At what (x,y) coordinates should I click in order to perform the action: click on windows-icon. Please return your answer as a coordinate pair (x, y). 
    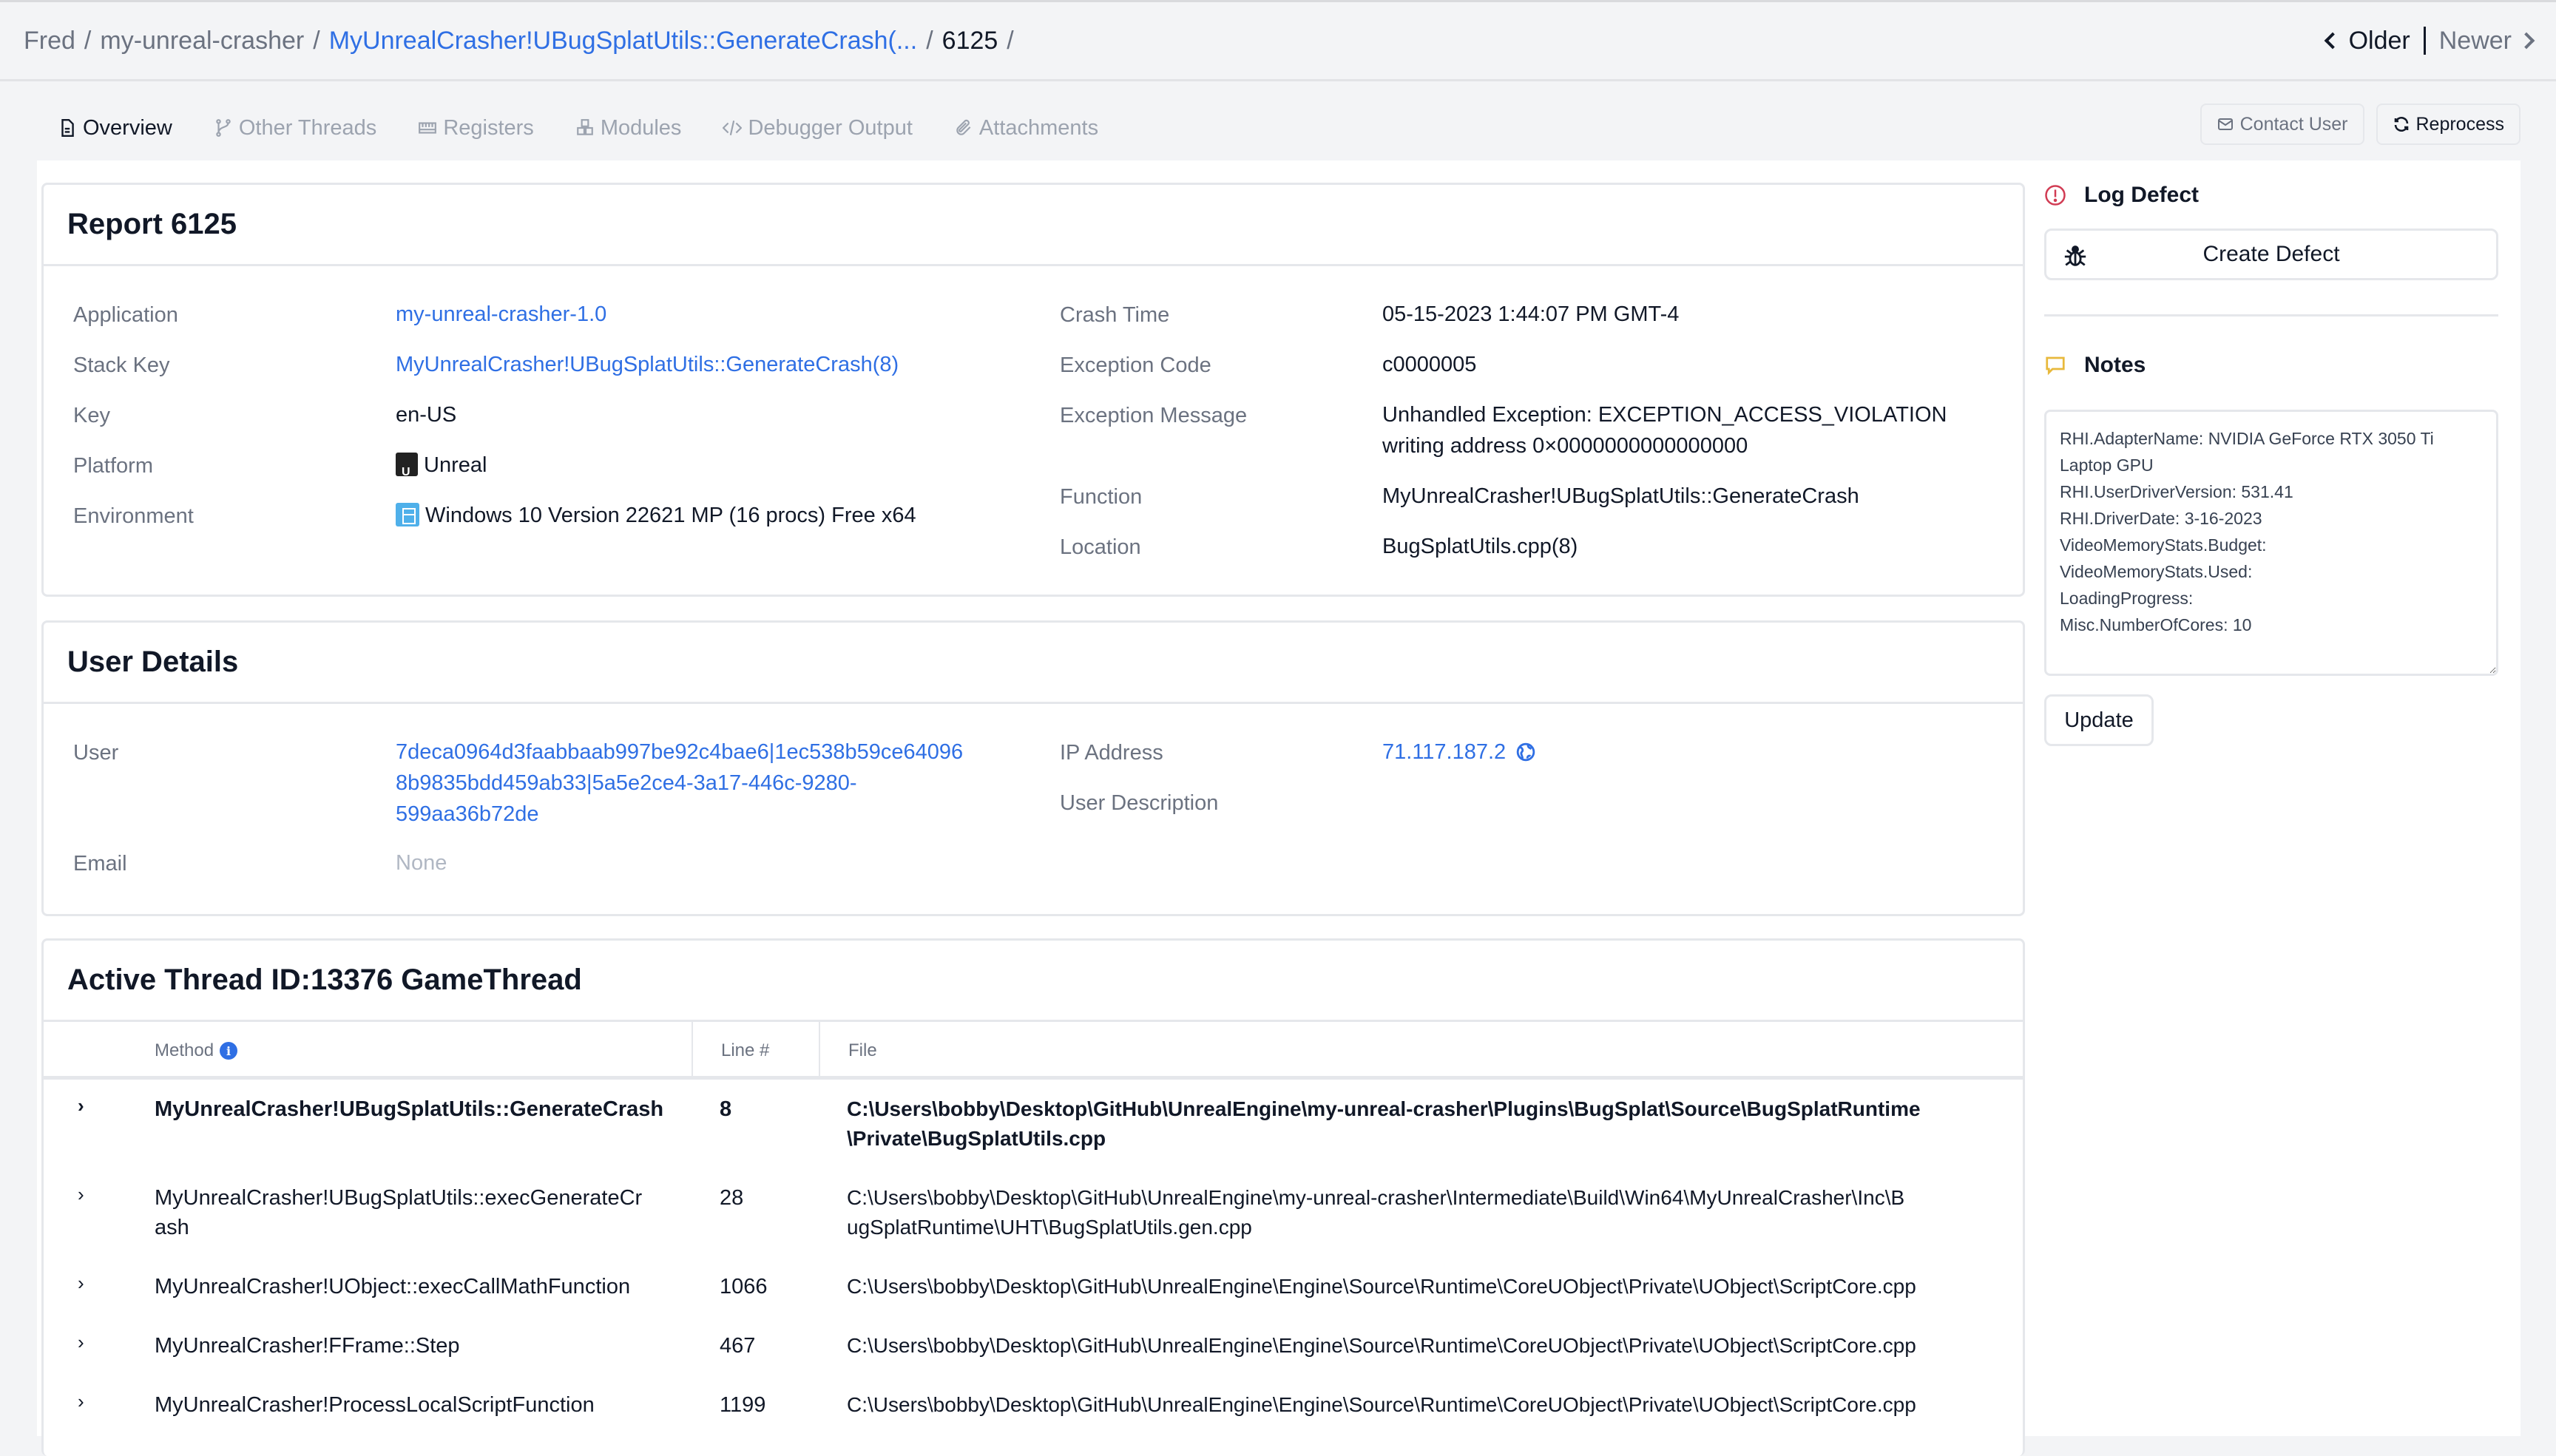
    Looking at the image, I should click on (407, 515).